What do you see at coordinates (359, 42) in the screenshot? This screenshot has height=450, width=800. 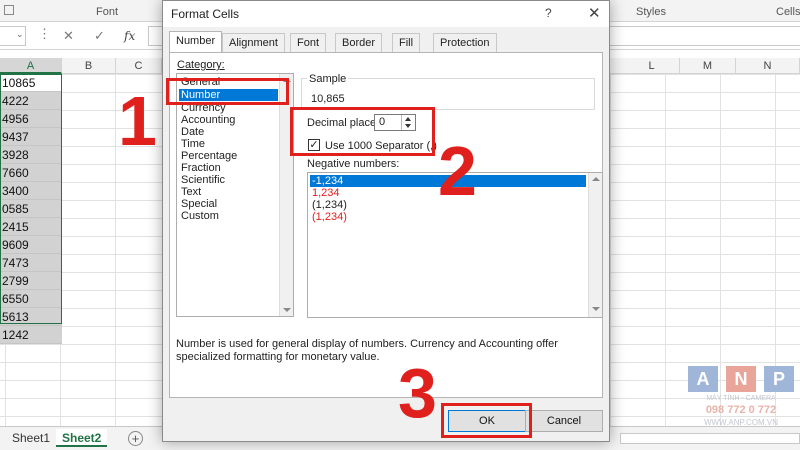 I see `tab-border: Border` at bounding box center [359, 42].